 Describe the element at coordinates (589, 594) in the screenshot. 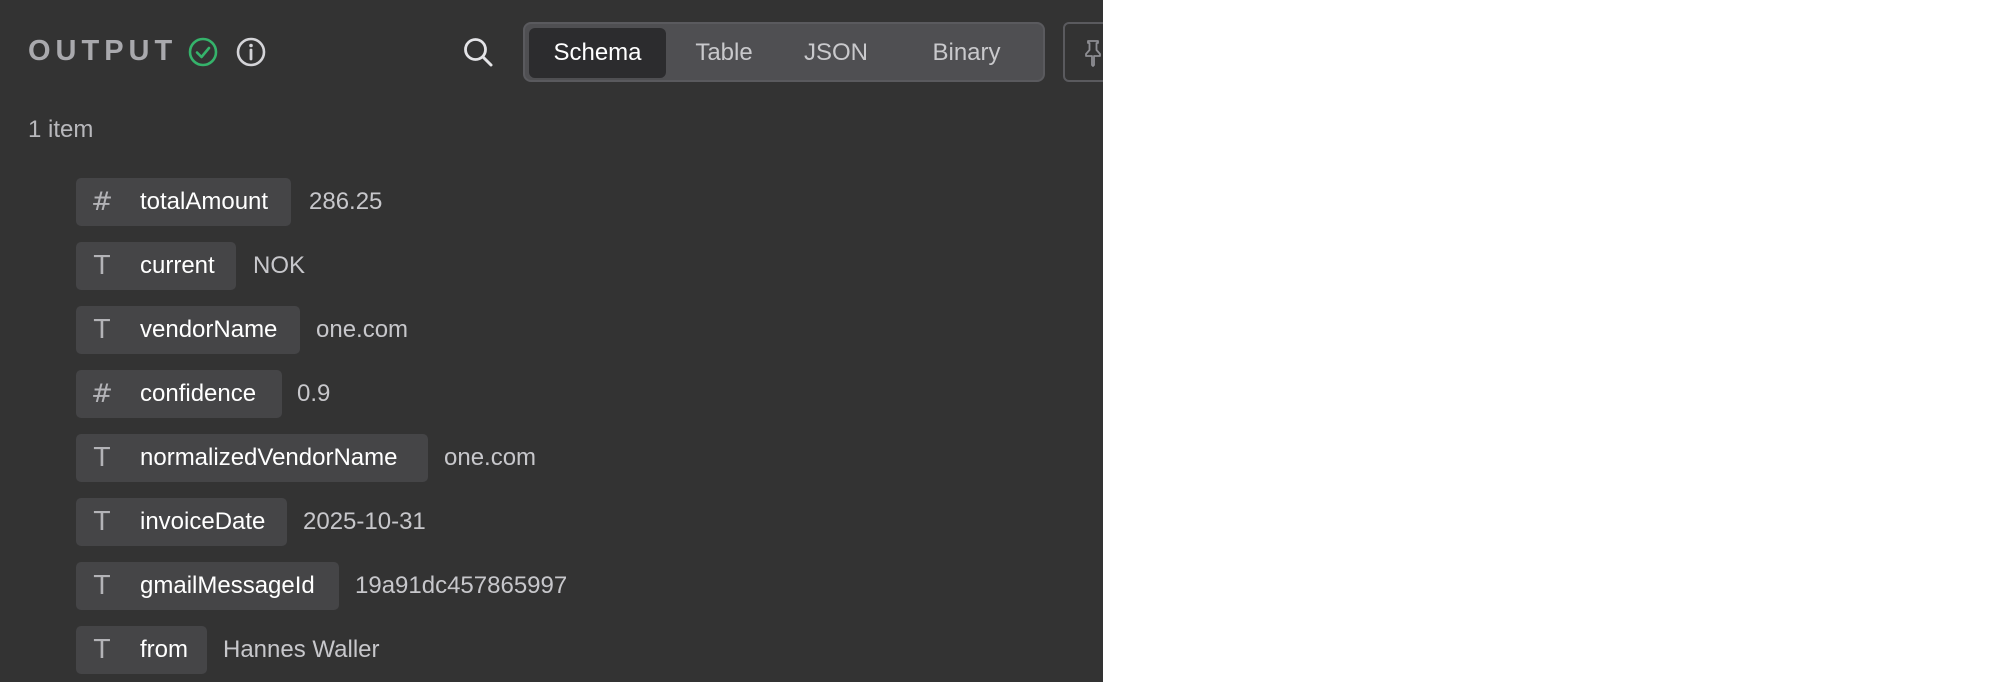

I see `schema-field-row: T gmailMessageId 19a91dc457865997` at that location.